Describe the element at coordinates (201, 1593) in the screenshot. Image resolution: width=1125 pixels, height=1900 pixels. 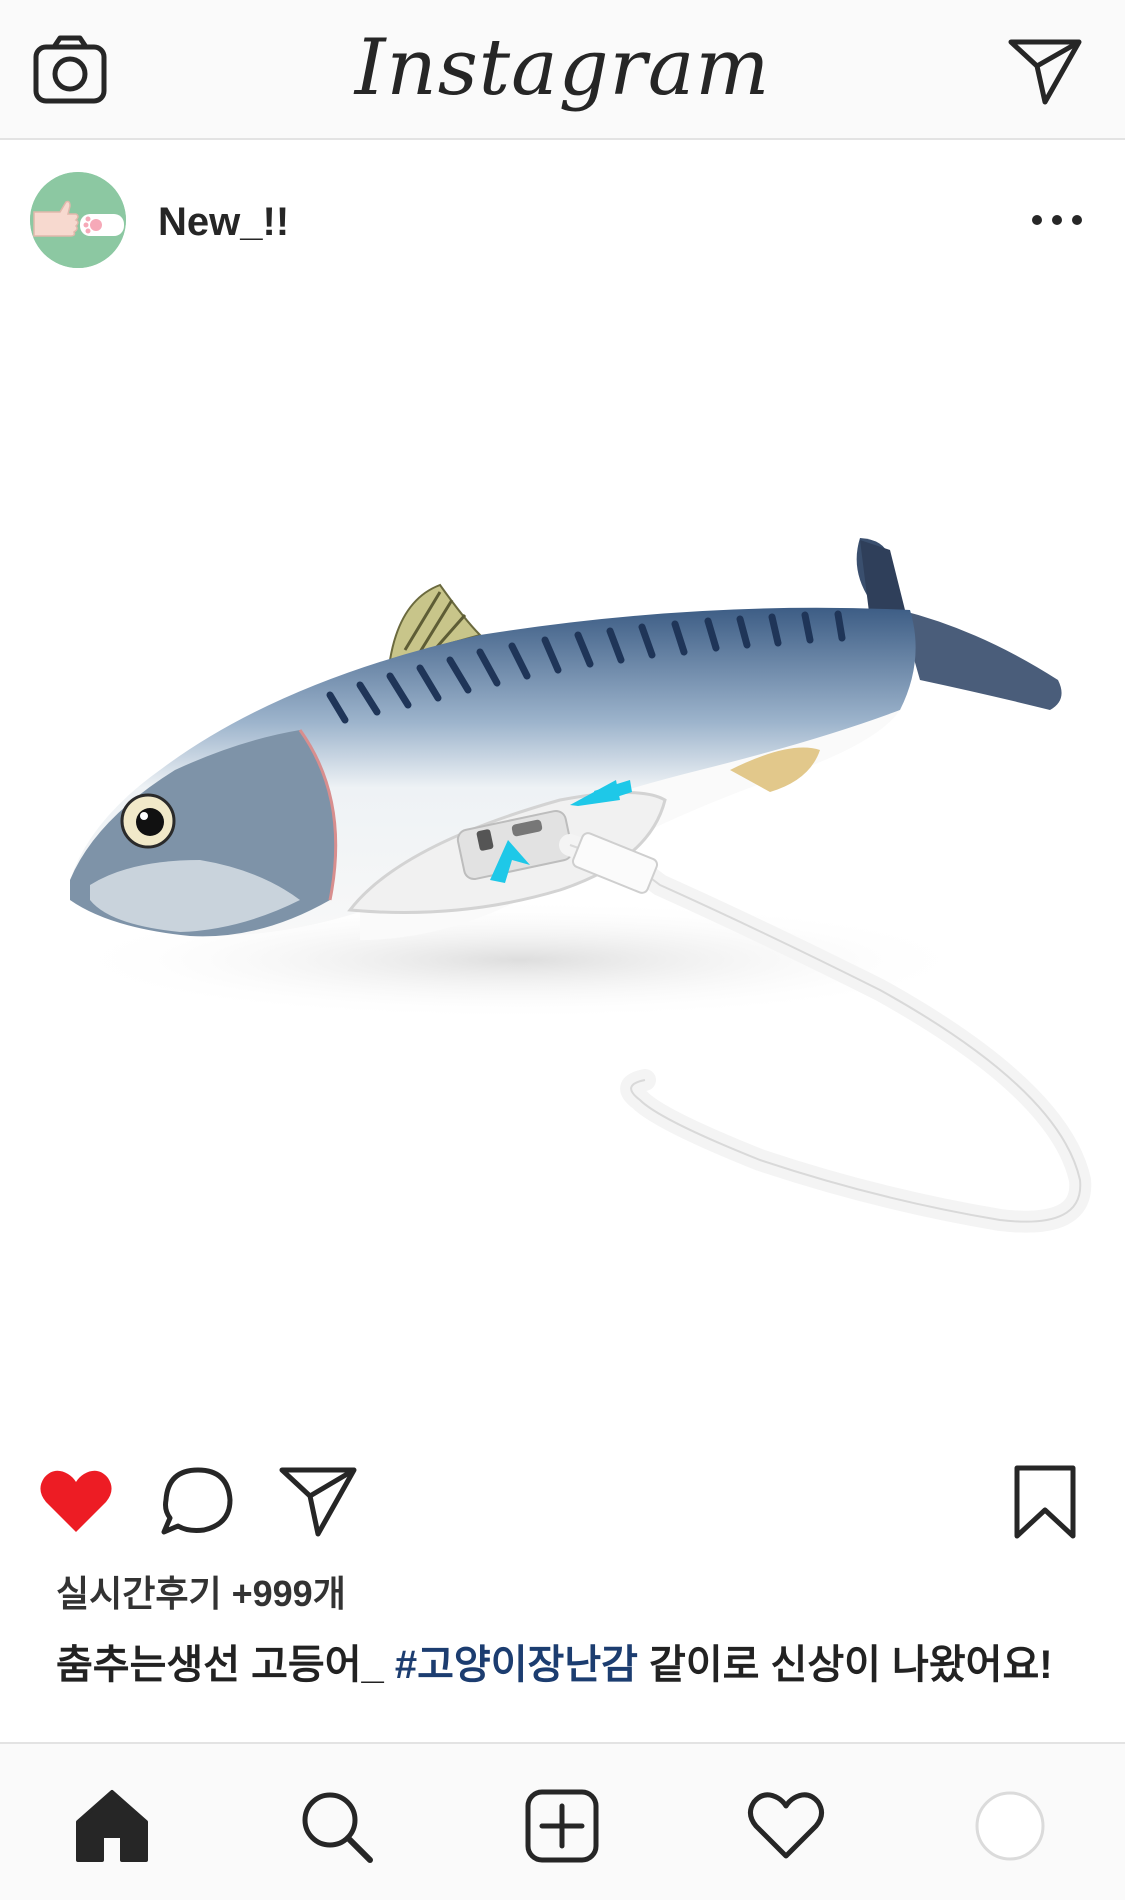
I see `review-count: 실시간후기 +999개` at that location.